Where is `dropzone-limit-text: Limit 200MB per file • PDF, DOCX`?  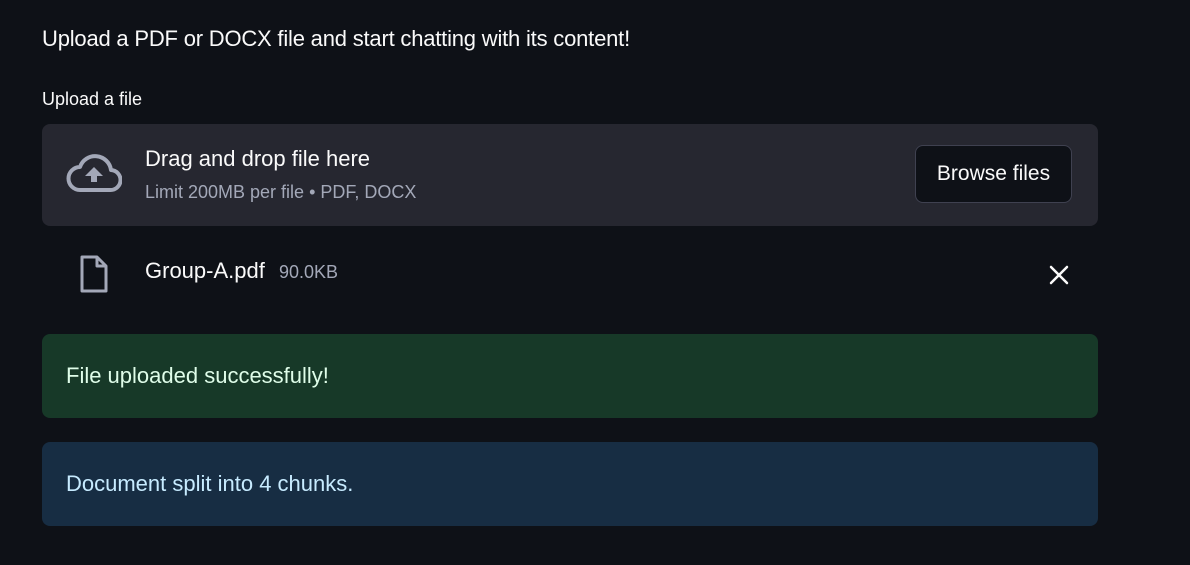 dropzone-limit-text: Limit 200MB per file • PDF, DOCX is located at coordinates (281, 192).